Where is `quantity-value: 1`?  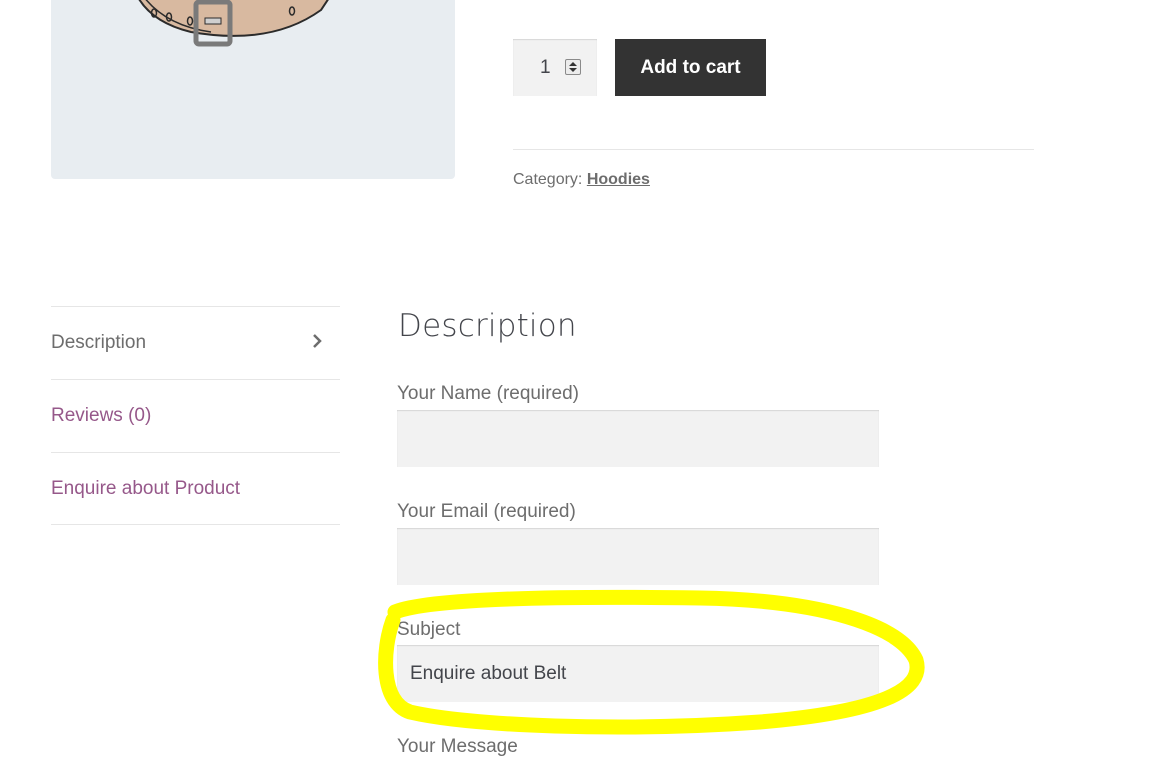 quantity-value: 1 is located at coordinates (545, 68).